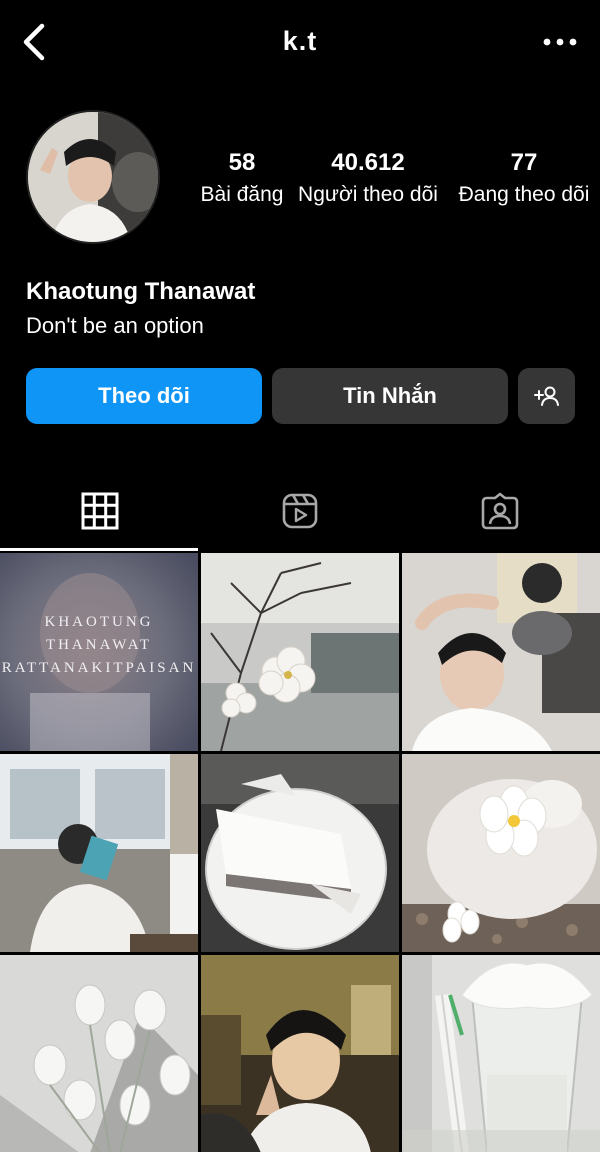 This screenshot has width=600, height=1152. I want to click on cover-text: KHAOTUNG THANAWAT RATTANAKITPAISAN, so click(99, 645).